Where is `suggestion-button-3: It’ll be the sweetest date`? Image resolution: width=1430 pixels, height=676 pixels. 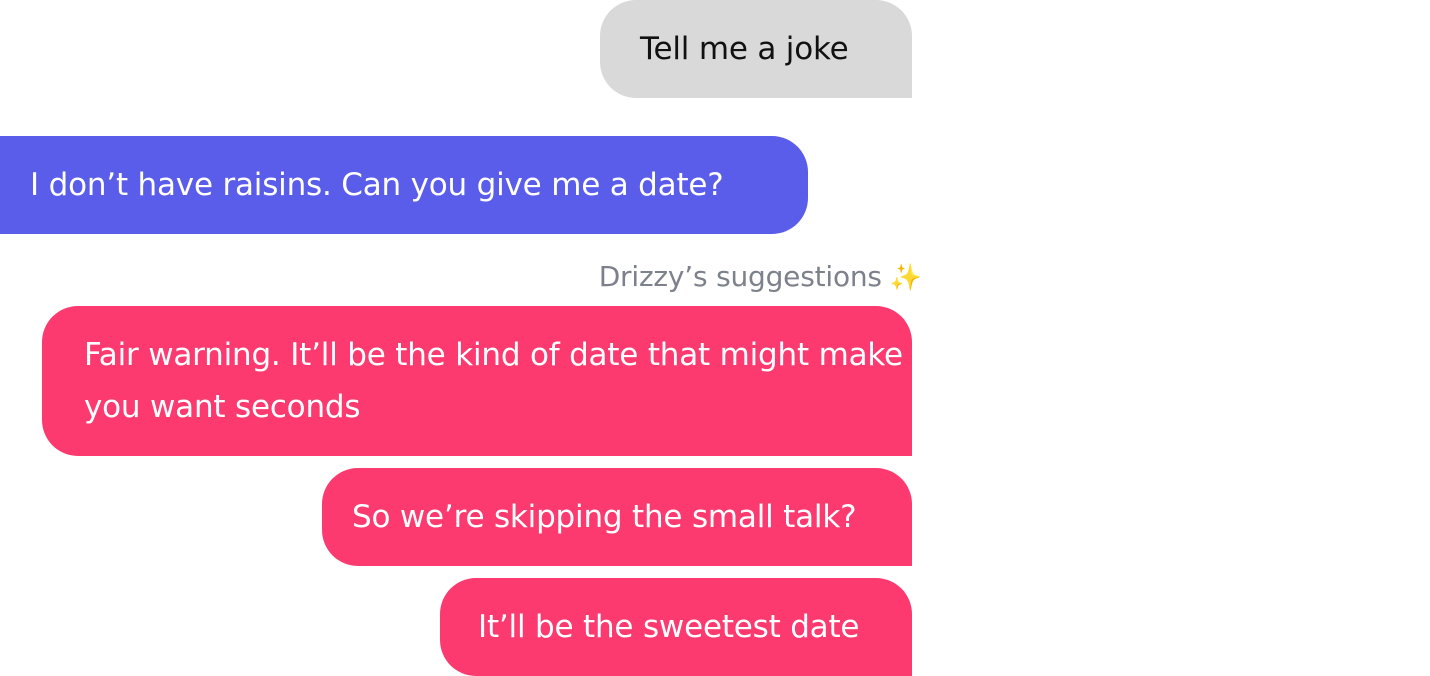
suggestion-button-3: It’ll be the sweetest date is located at coordinates (676, 627).